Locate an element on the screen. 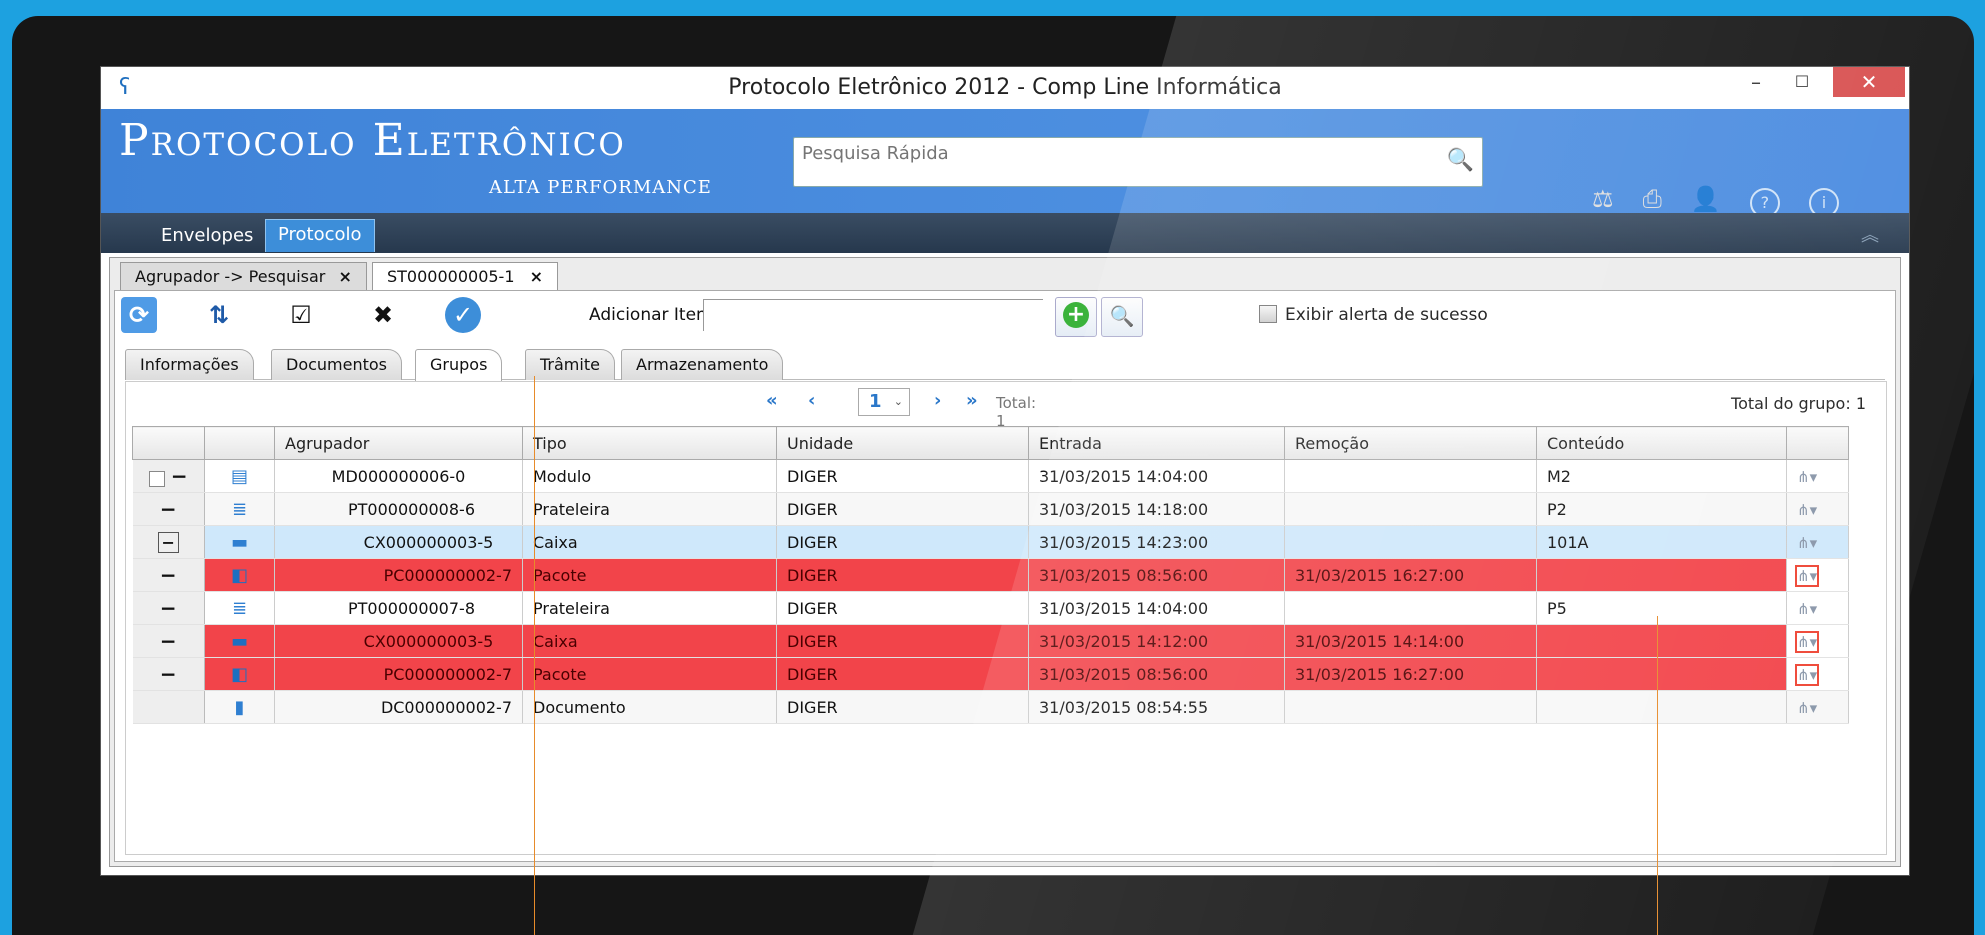 This screenshot has height=935, width=1985. next-page-button: › is located at coordinates (937, 400).